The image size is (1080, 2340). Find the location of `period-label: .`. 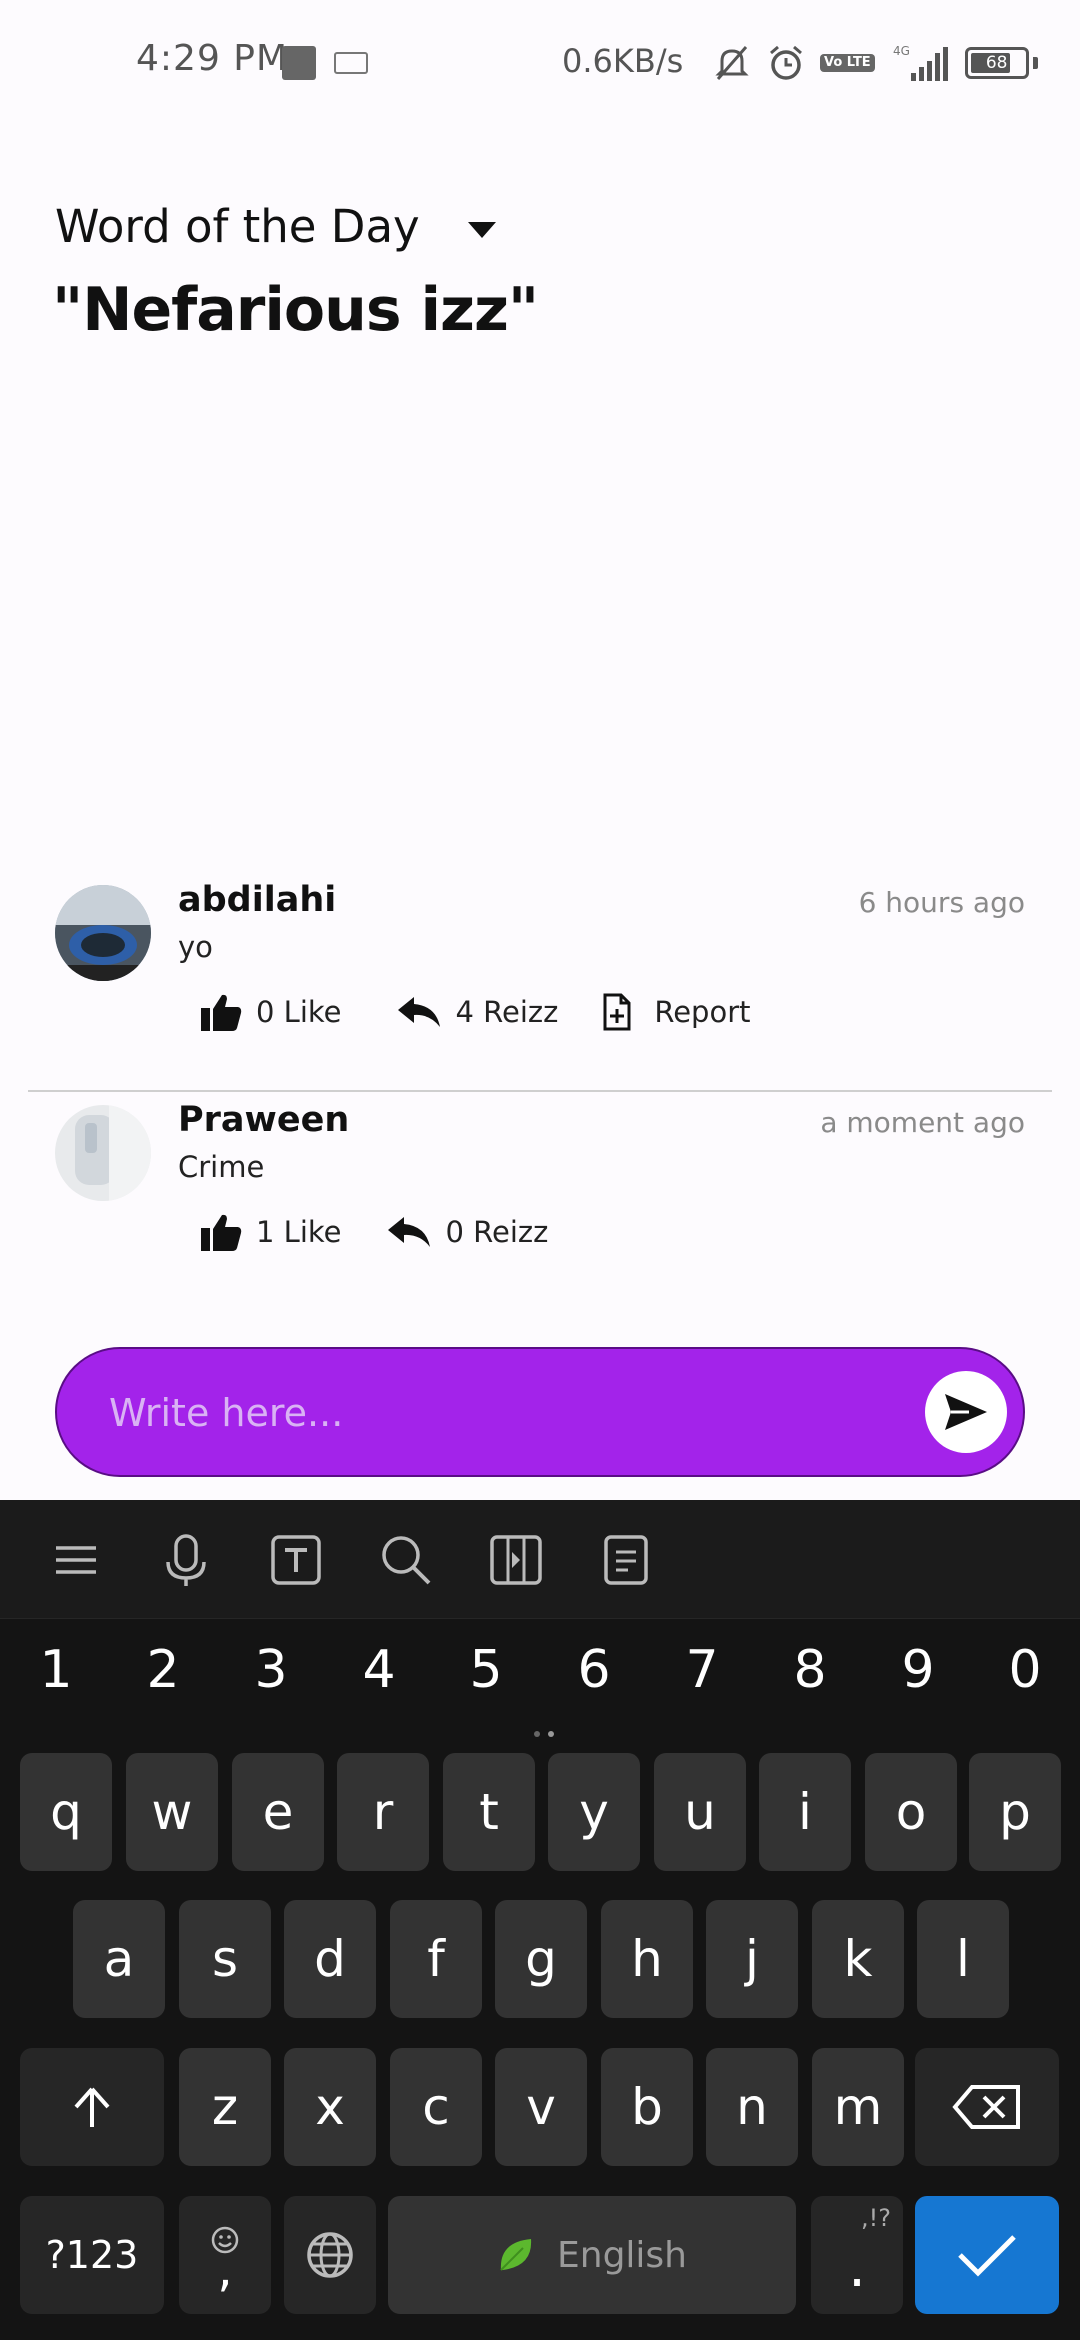

period-label: . is located at coordinates (857, 2267).